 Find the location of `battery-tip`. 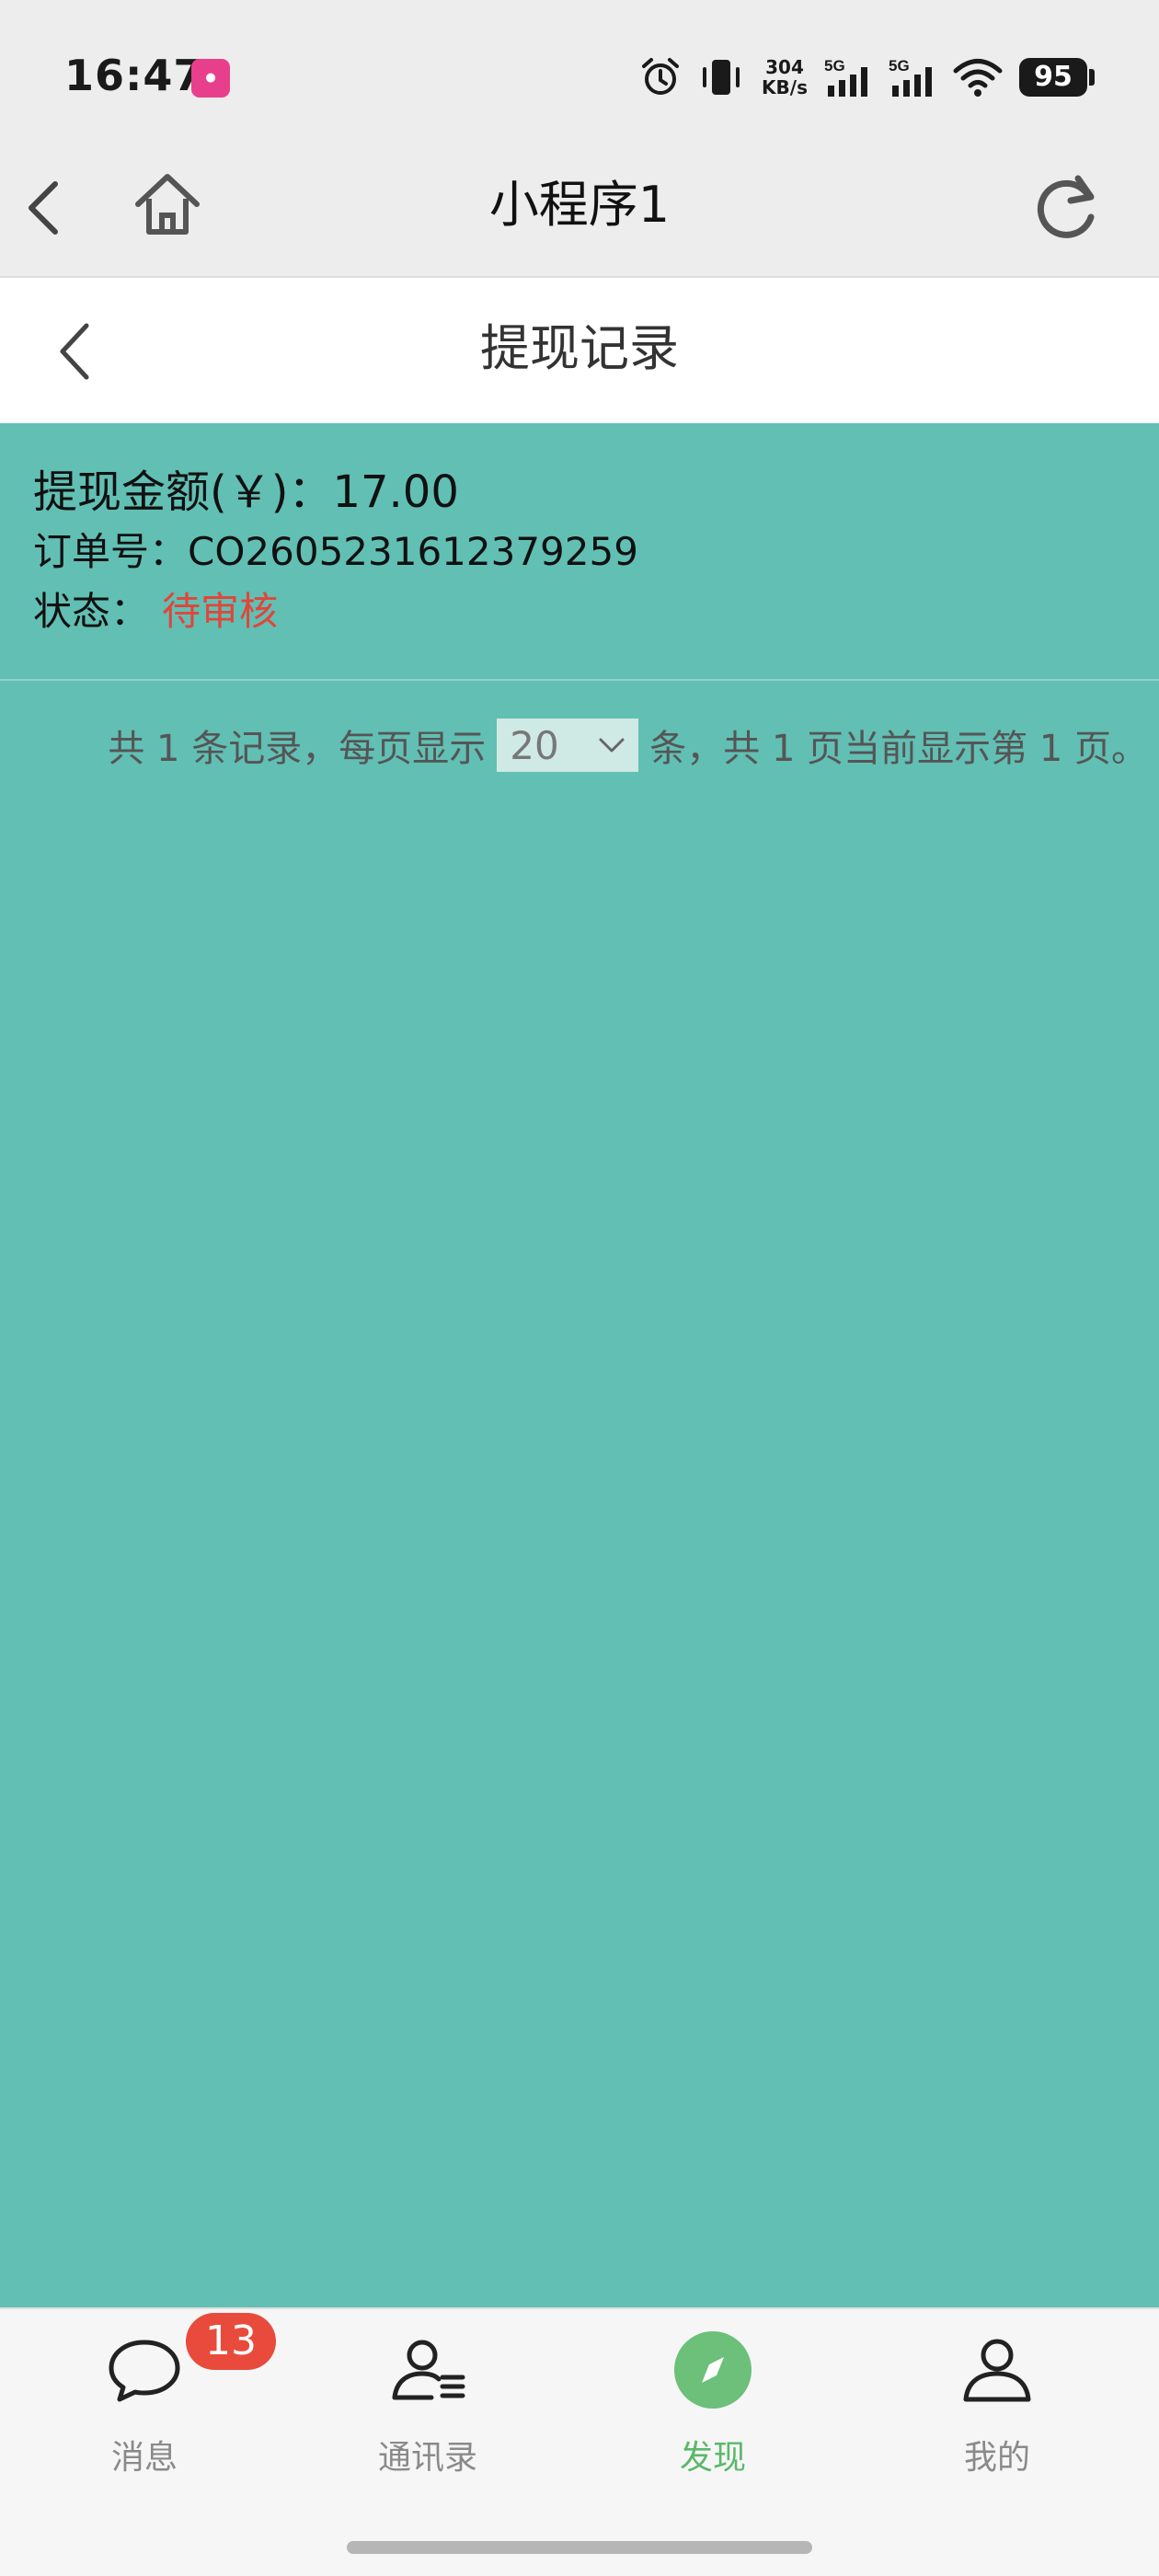

battery-tip is located at coordinates (1092, 77).